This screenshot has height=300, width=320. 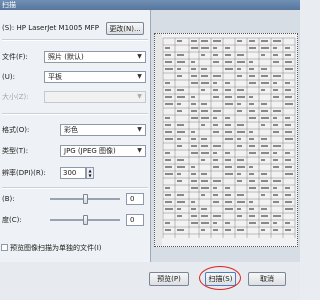 I want to click on file-type-label: 类型(T):, so click(x=15, y=151).